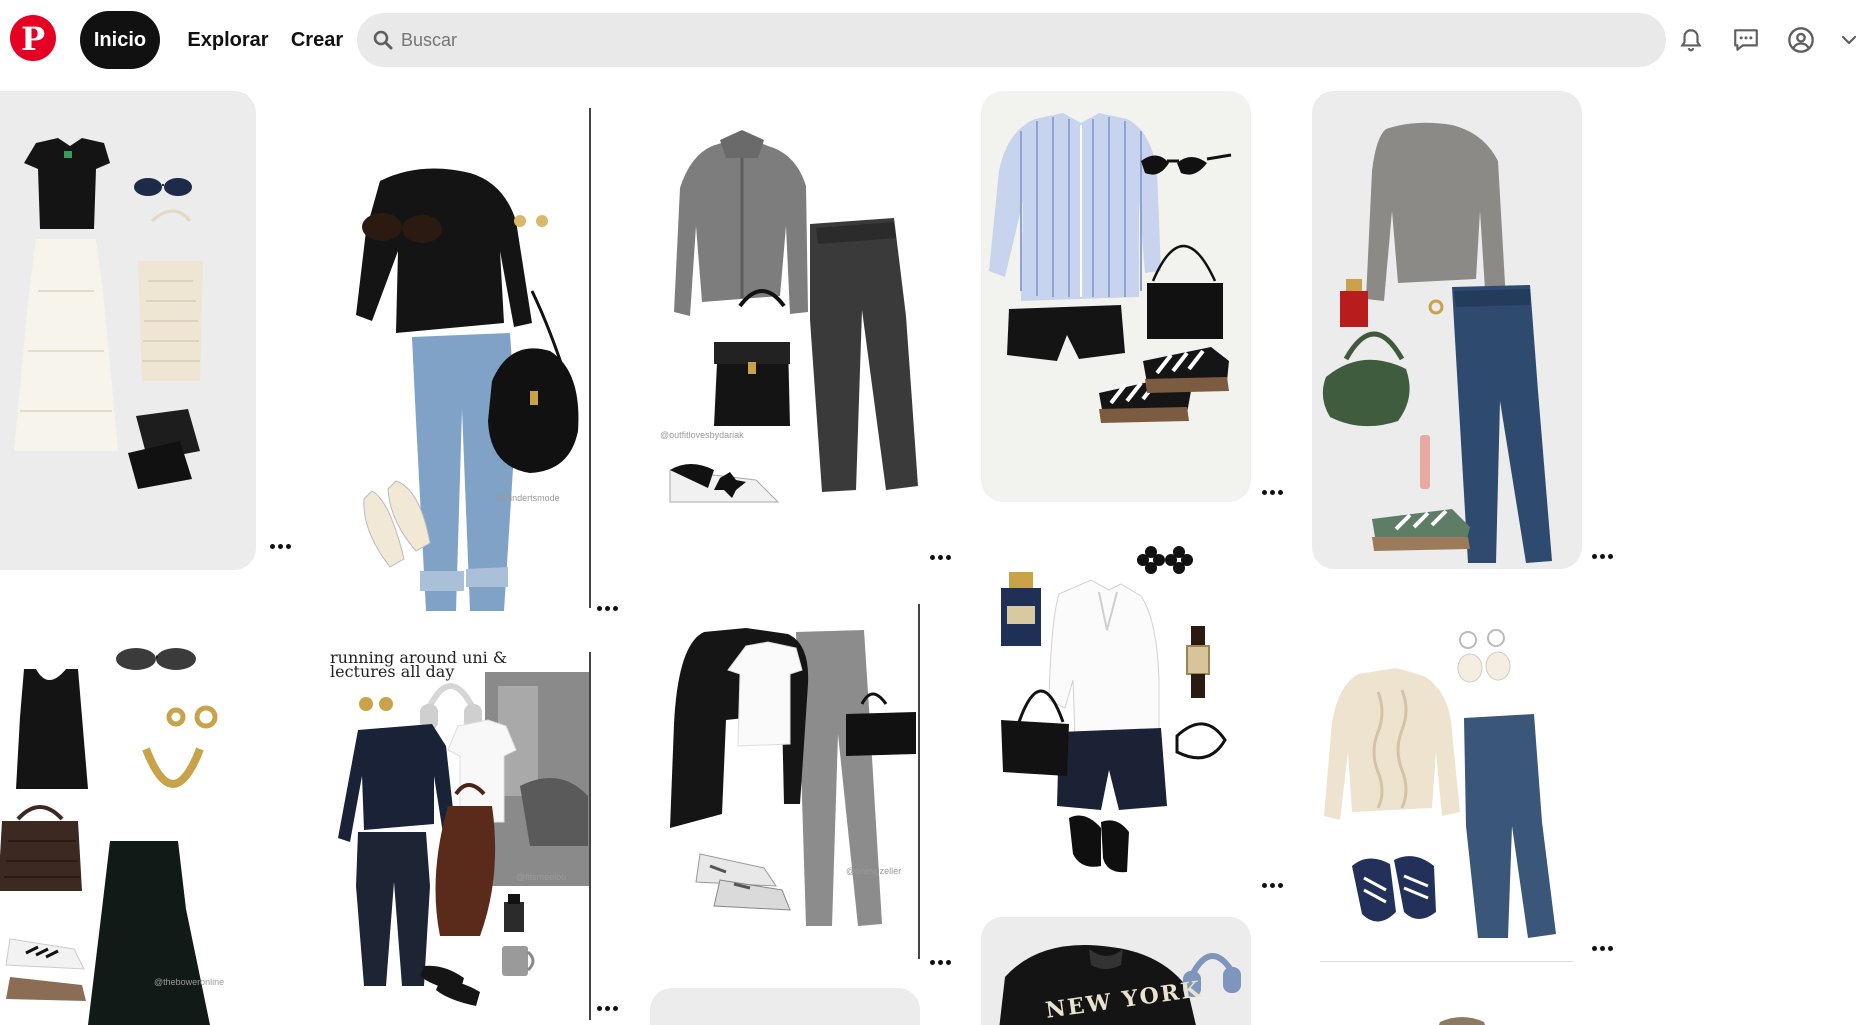 This screenshot has height=1025, width=1866. What do you see at coordinates (383, 40) in the screenshot?
I see `search-icon` at bounding box center [383, 40].